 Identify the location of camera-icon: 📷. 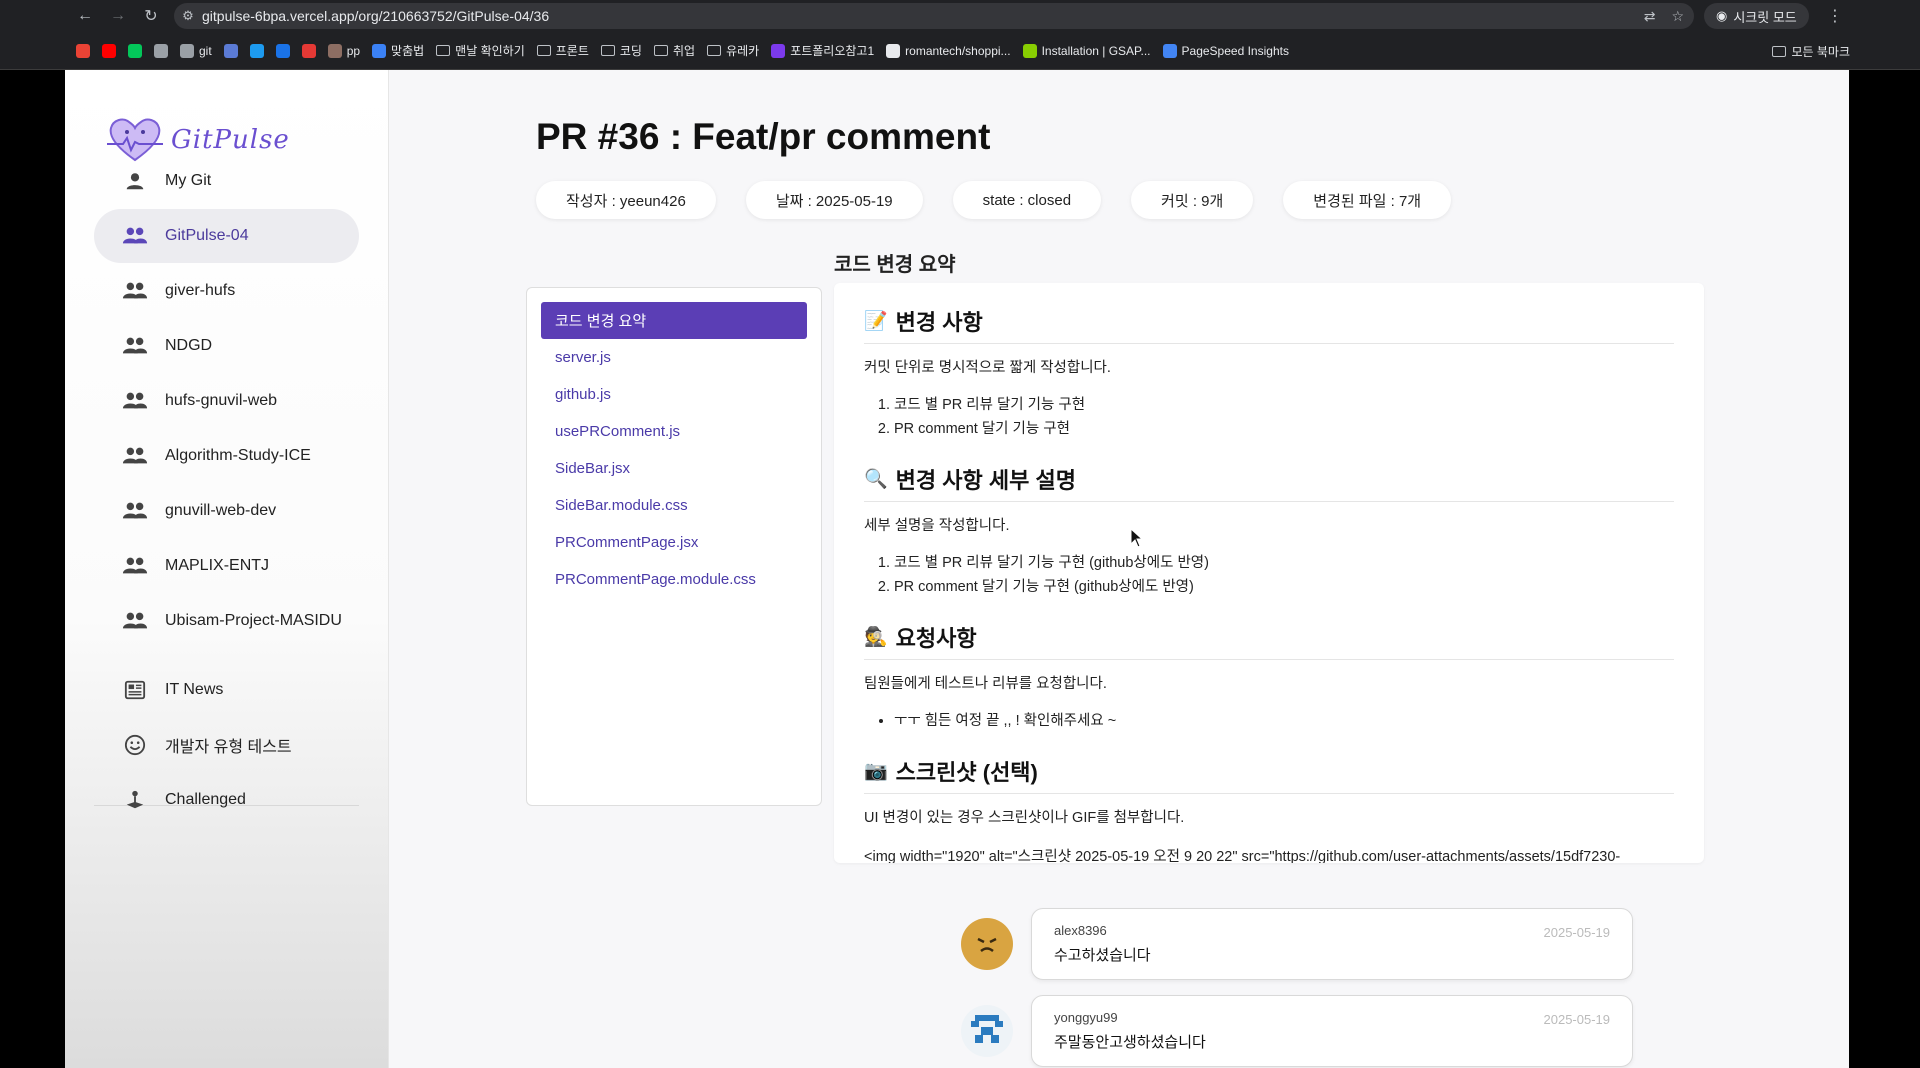
(876, 771).